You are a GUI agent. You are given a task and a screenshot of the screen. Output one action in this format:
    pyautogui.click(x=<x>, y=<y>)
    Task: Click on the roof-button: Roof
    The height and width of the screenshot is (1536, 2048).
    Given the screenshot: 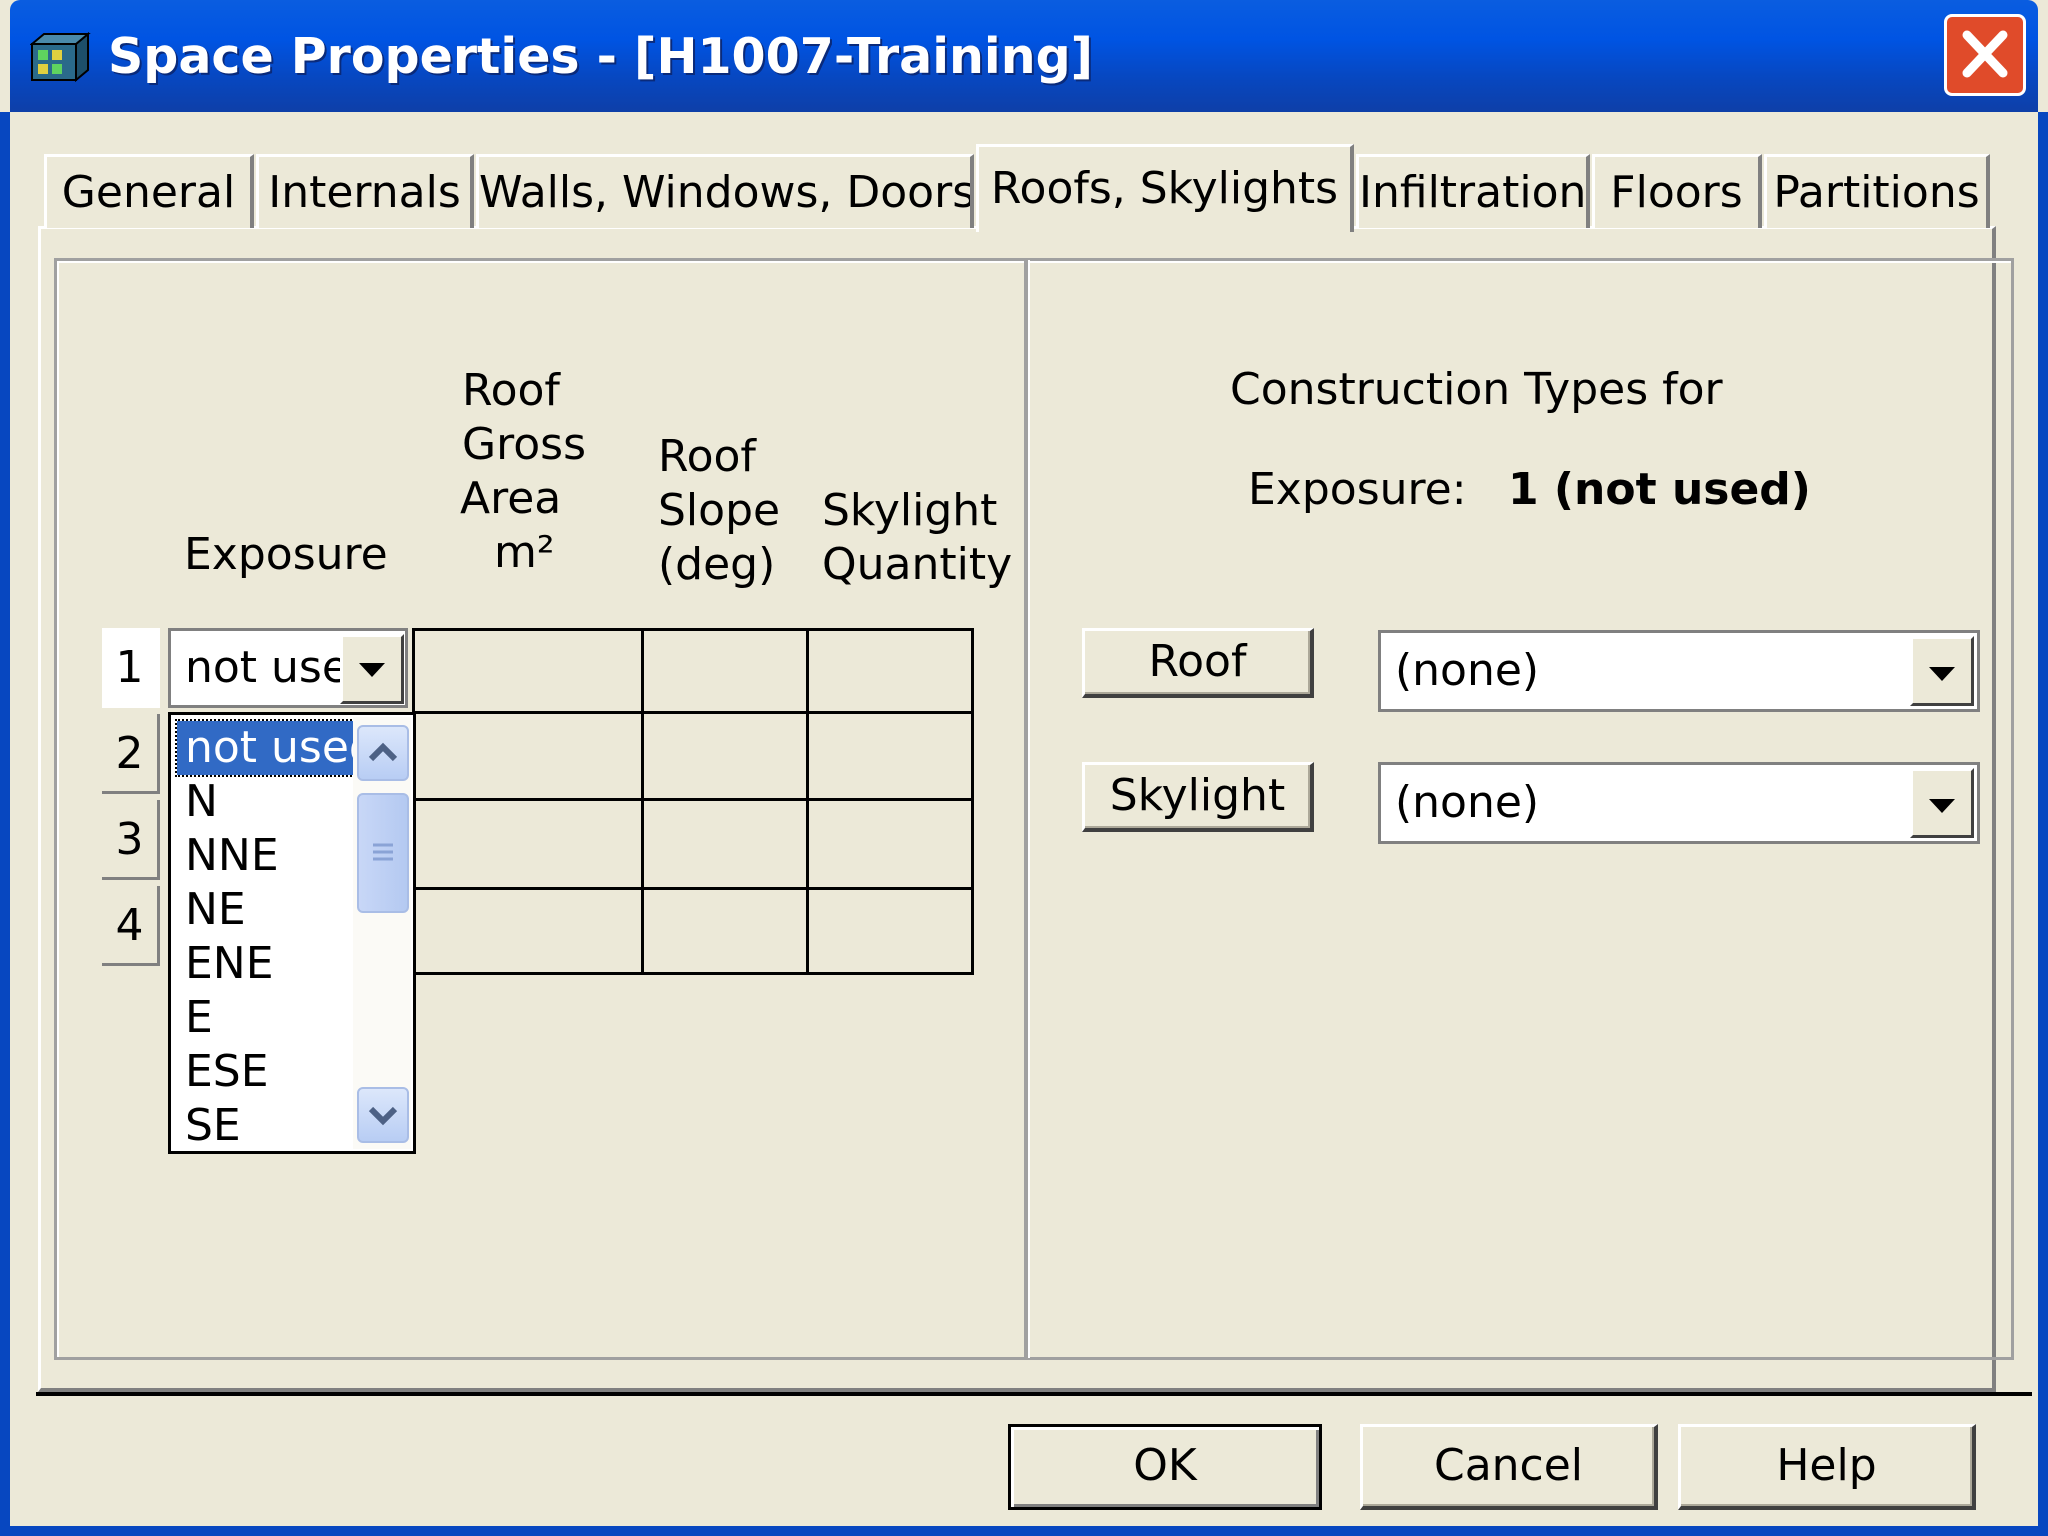 What is the action you would take?
    pyautogui.click(x=1198, y=663)
    